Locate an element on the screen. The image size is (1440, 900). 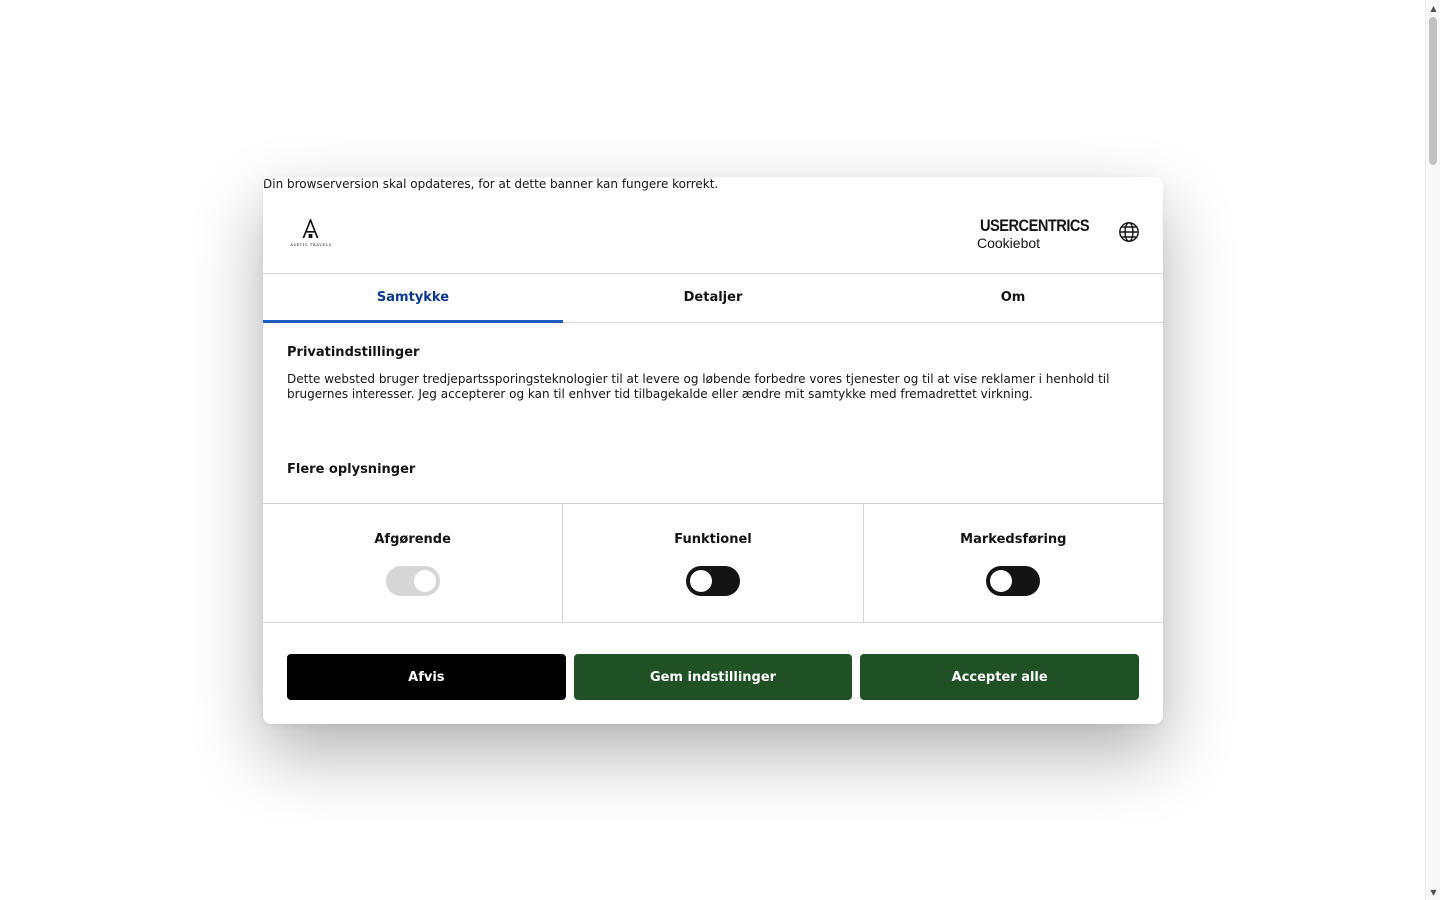
accept-all-button: Accepter alle is located at coordinates (1000, 677).